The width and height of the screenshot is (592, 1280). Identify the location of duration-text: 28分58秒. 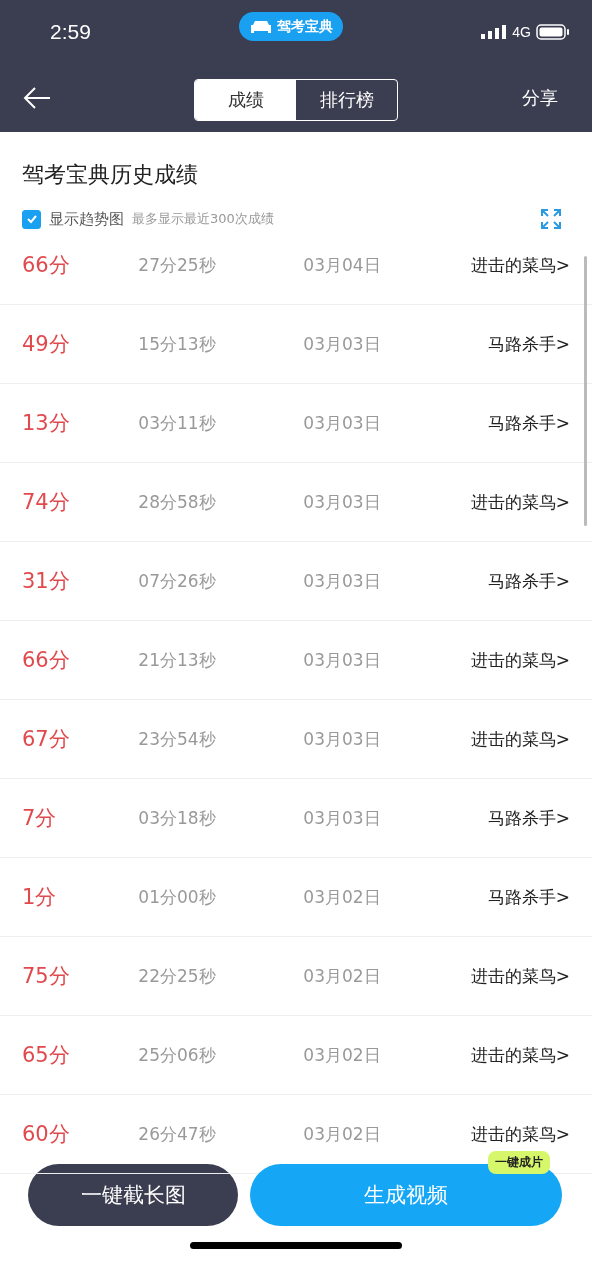
(177, 502).